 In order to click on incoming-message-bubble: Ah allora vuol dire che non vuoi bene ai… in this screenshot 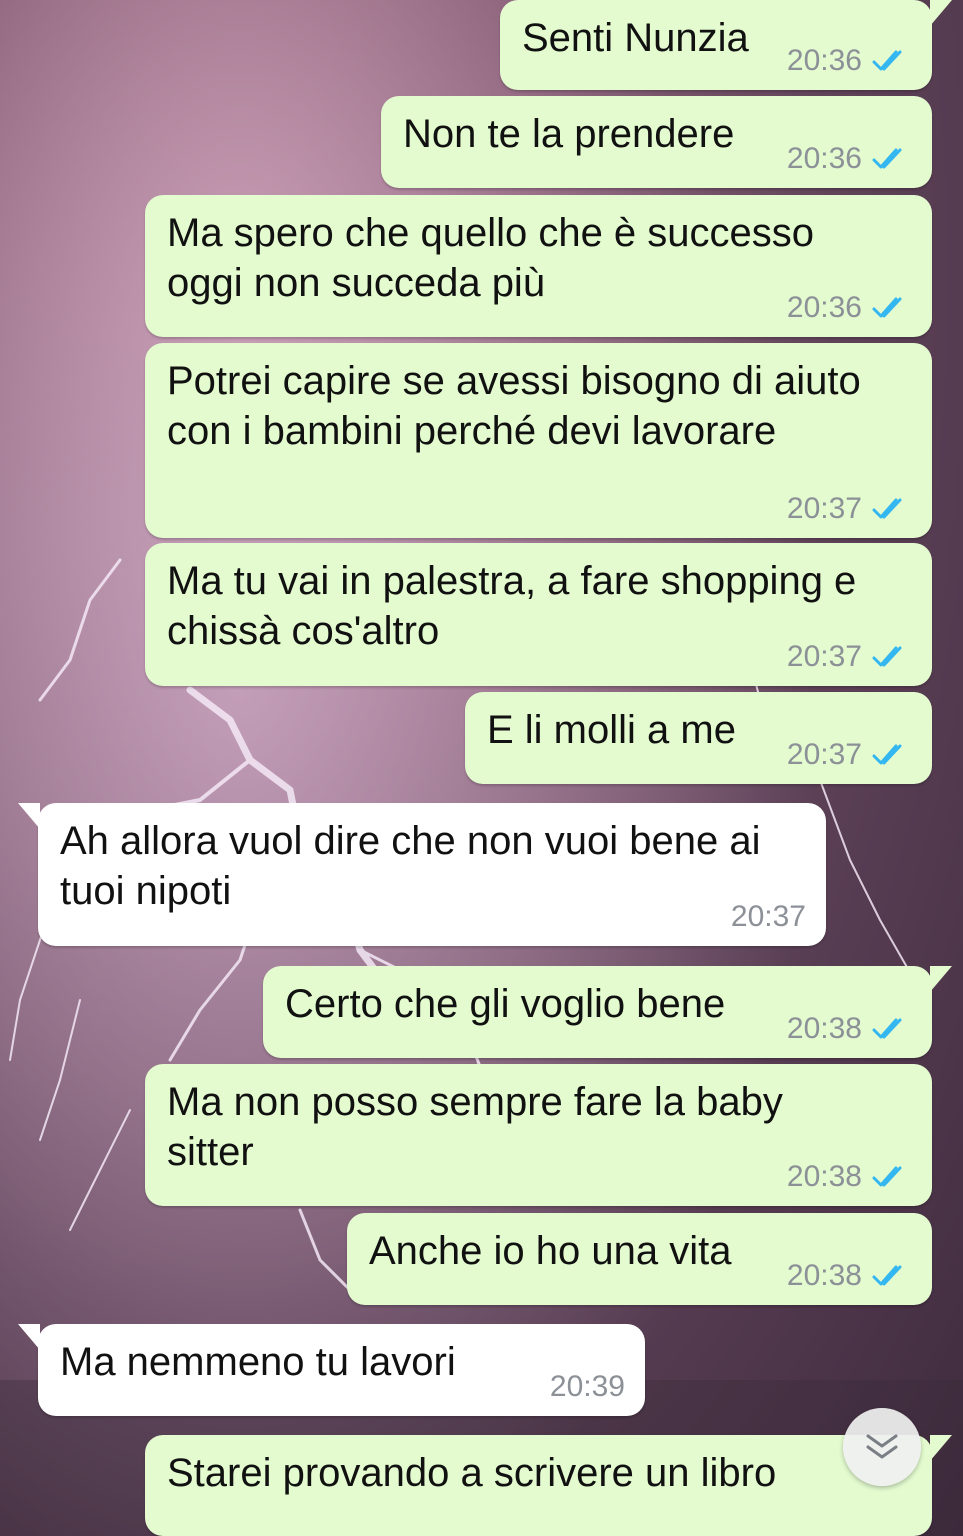, I will do `click(422, 874)`.